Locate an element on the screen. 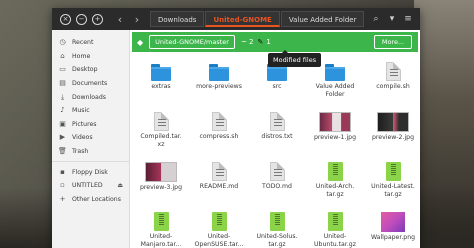 The height and width of the screenshot is (248, 474). sidebar-item-desktop: ▭ Desktop is located at coordinates (90, 70).